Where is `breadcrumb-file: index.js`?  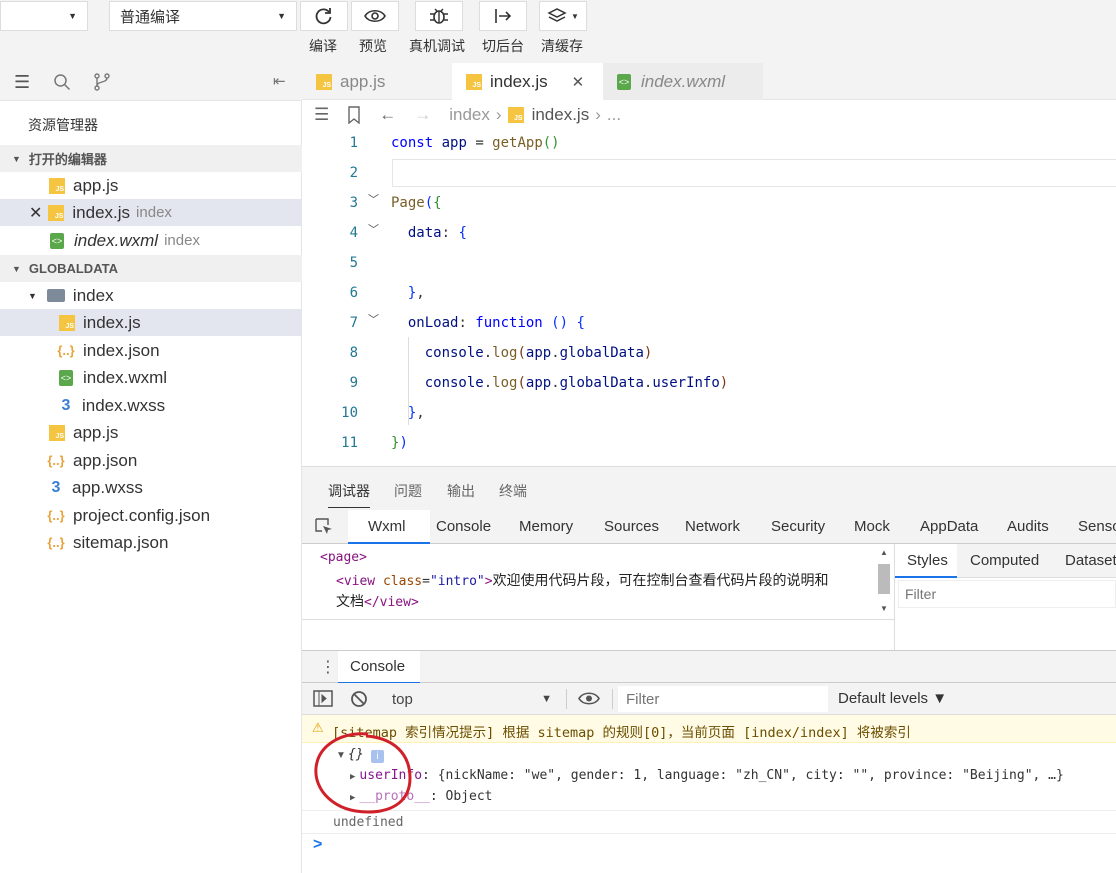 breadcrumb-file: index.js is located at coordinates (561, 115).